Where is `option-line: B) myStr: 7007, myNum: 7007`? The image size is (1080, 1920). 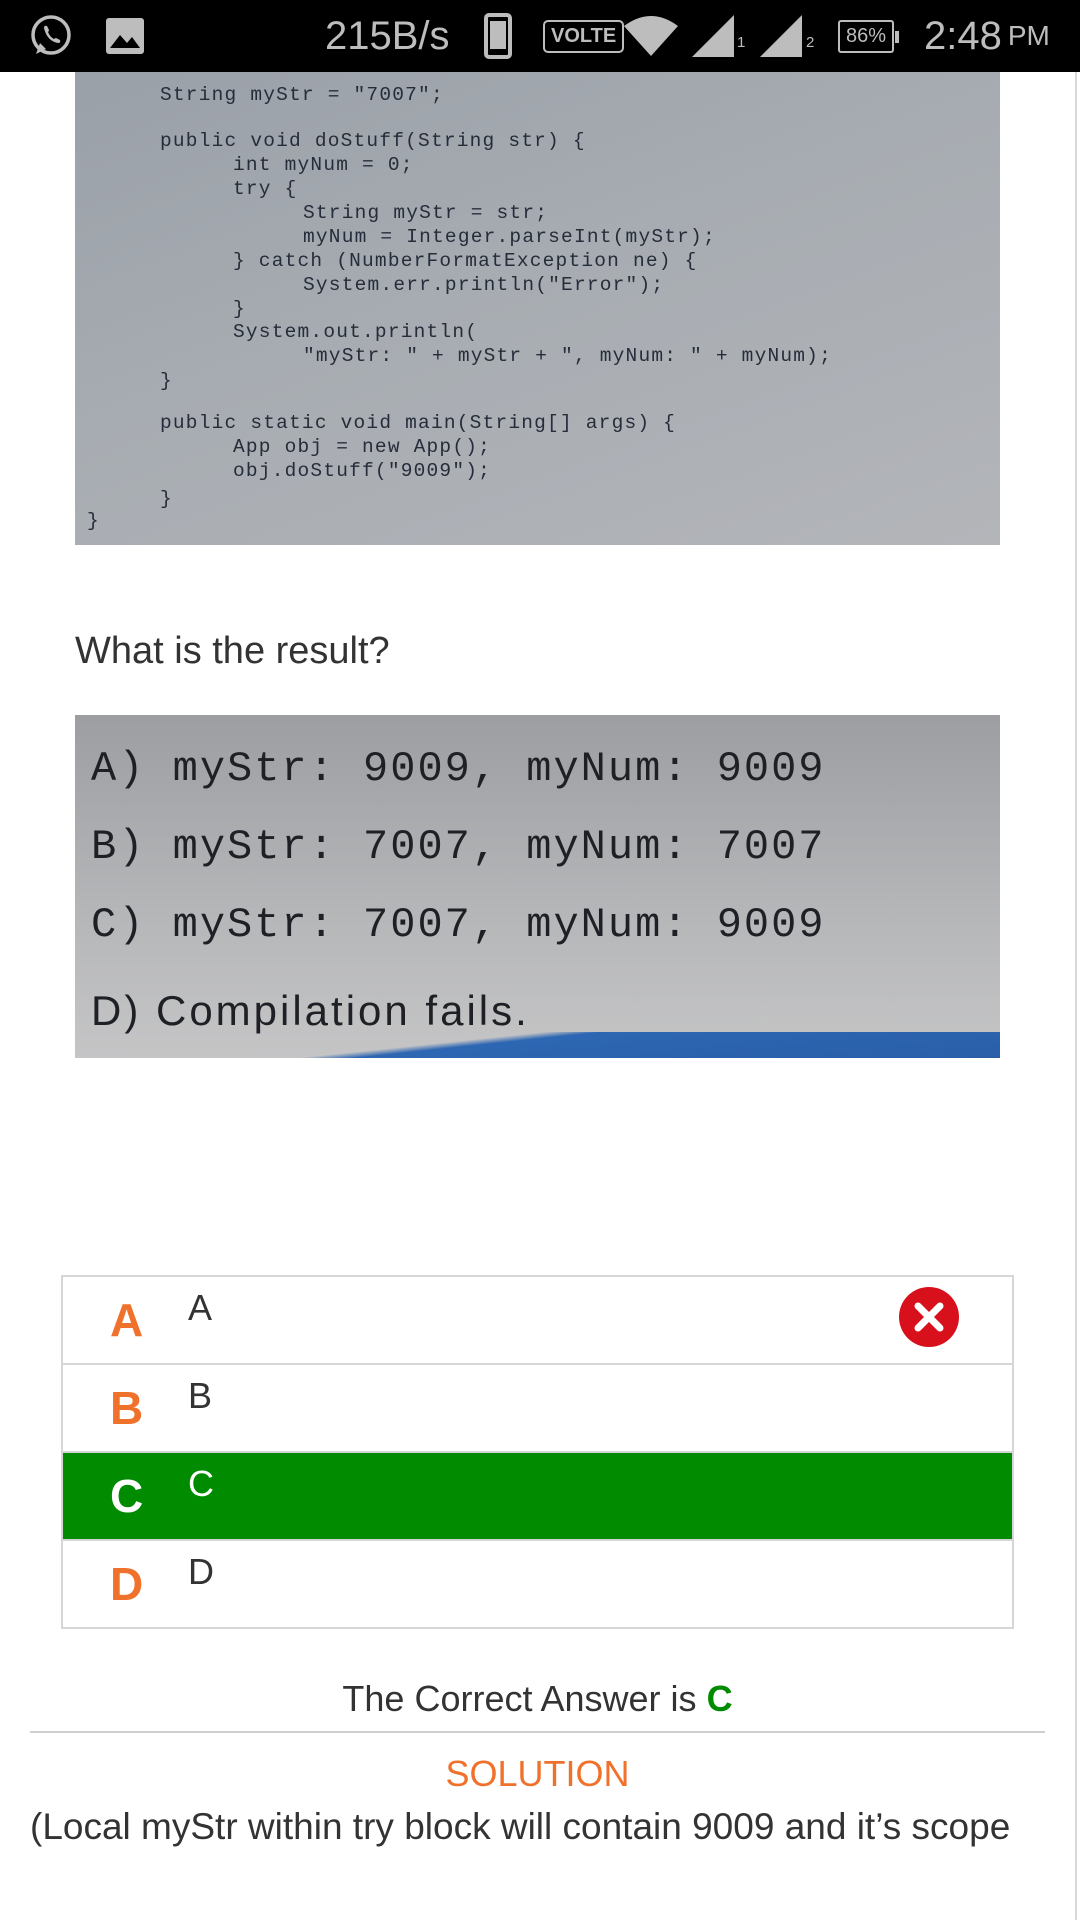
option-line: B) myStr: 7007, myNum: 7007 is located at coordinates (458, 847).